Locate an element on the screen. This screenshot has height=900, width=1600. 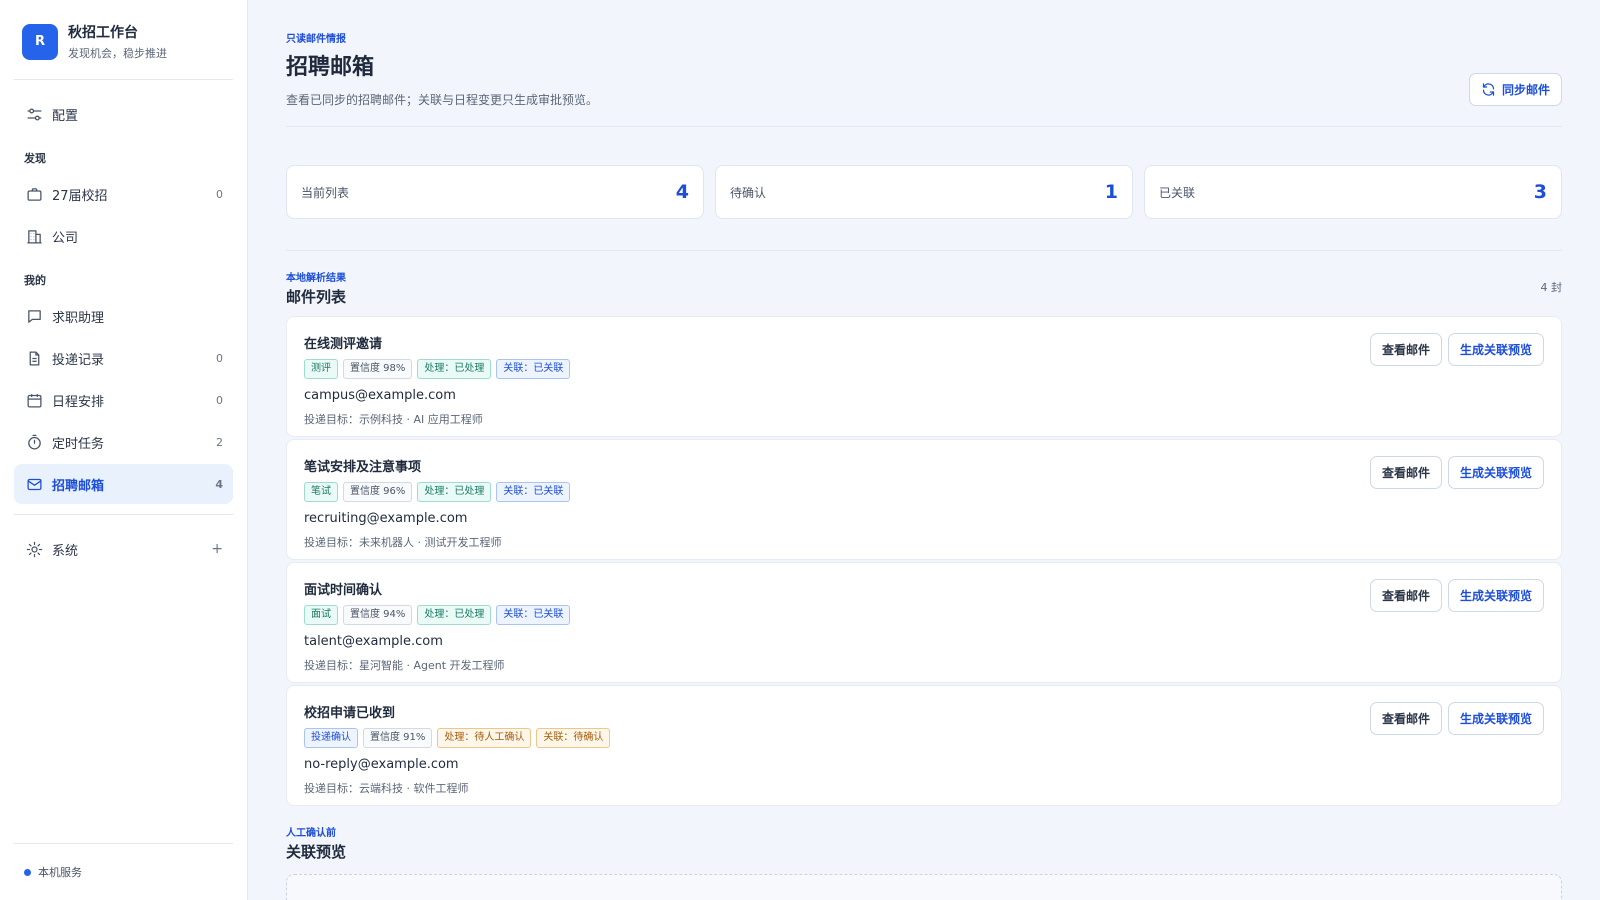
calendar-icon is located at coordinates (34, 400).